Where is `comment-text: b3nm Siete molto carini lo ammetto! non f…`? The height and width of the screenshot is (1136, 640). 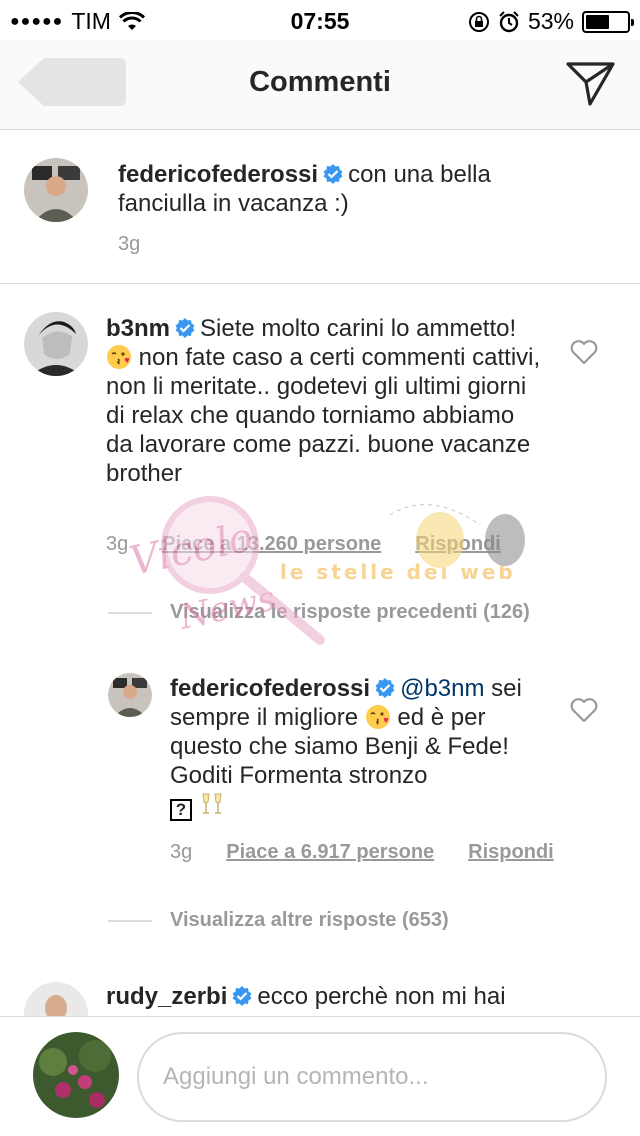 comment-text: b3nm Siete molto carini lo ammetto! non f… is located at coordinates (323, 401).